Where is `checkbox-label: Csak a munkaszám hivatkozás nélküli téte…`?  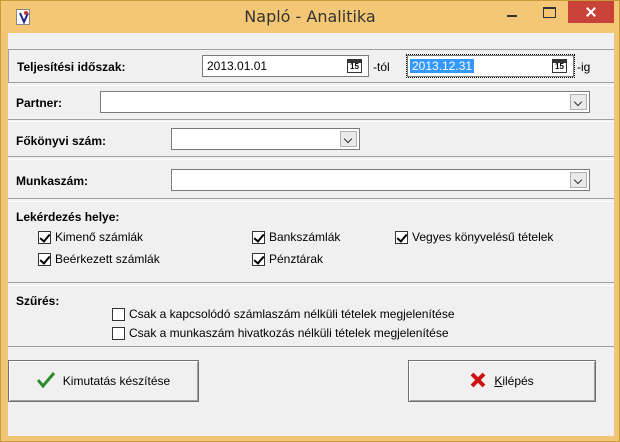 checkbox-label: Csak a munkaszám hivatkozás nélküli téte… is located at coordinates (289, 333).